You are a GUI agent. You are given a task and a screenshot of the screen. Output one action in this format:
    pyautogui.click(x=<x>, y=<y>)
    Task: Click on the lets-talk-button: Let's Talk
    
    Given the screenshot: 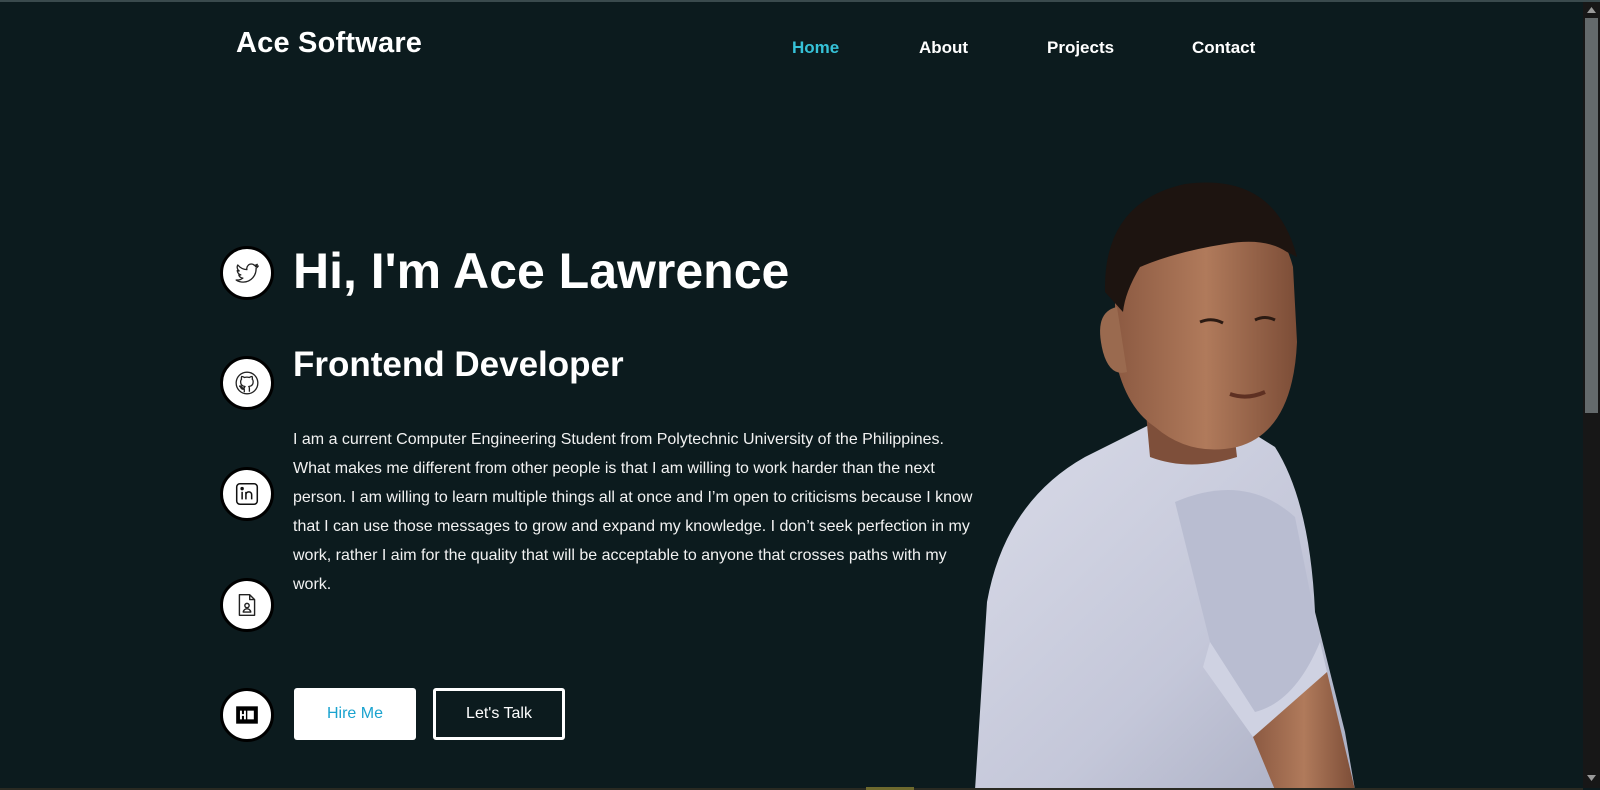 What is the action you would take?
    pyautogui.click(x=499, y=714)
    